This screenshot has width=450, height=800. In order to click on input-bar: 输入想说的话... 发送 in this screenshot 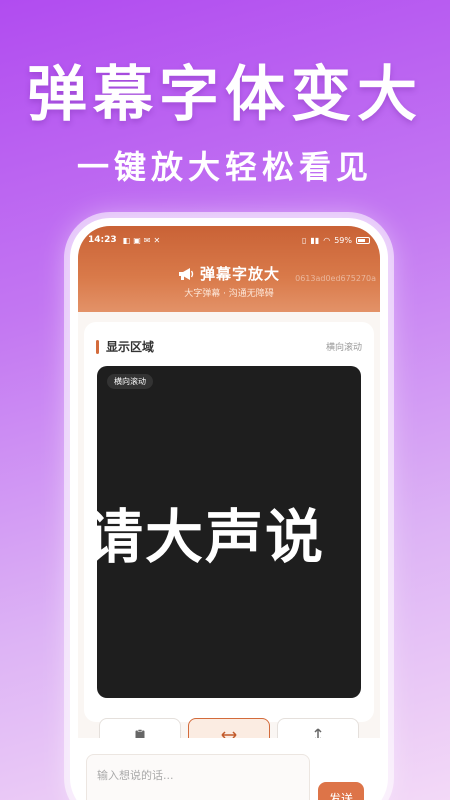, I will do `click(229, 769)`.